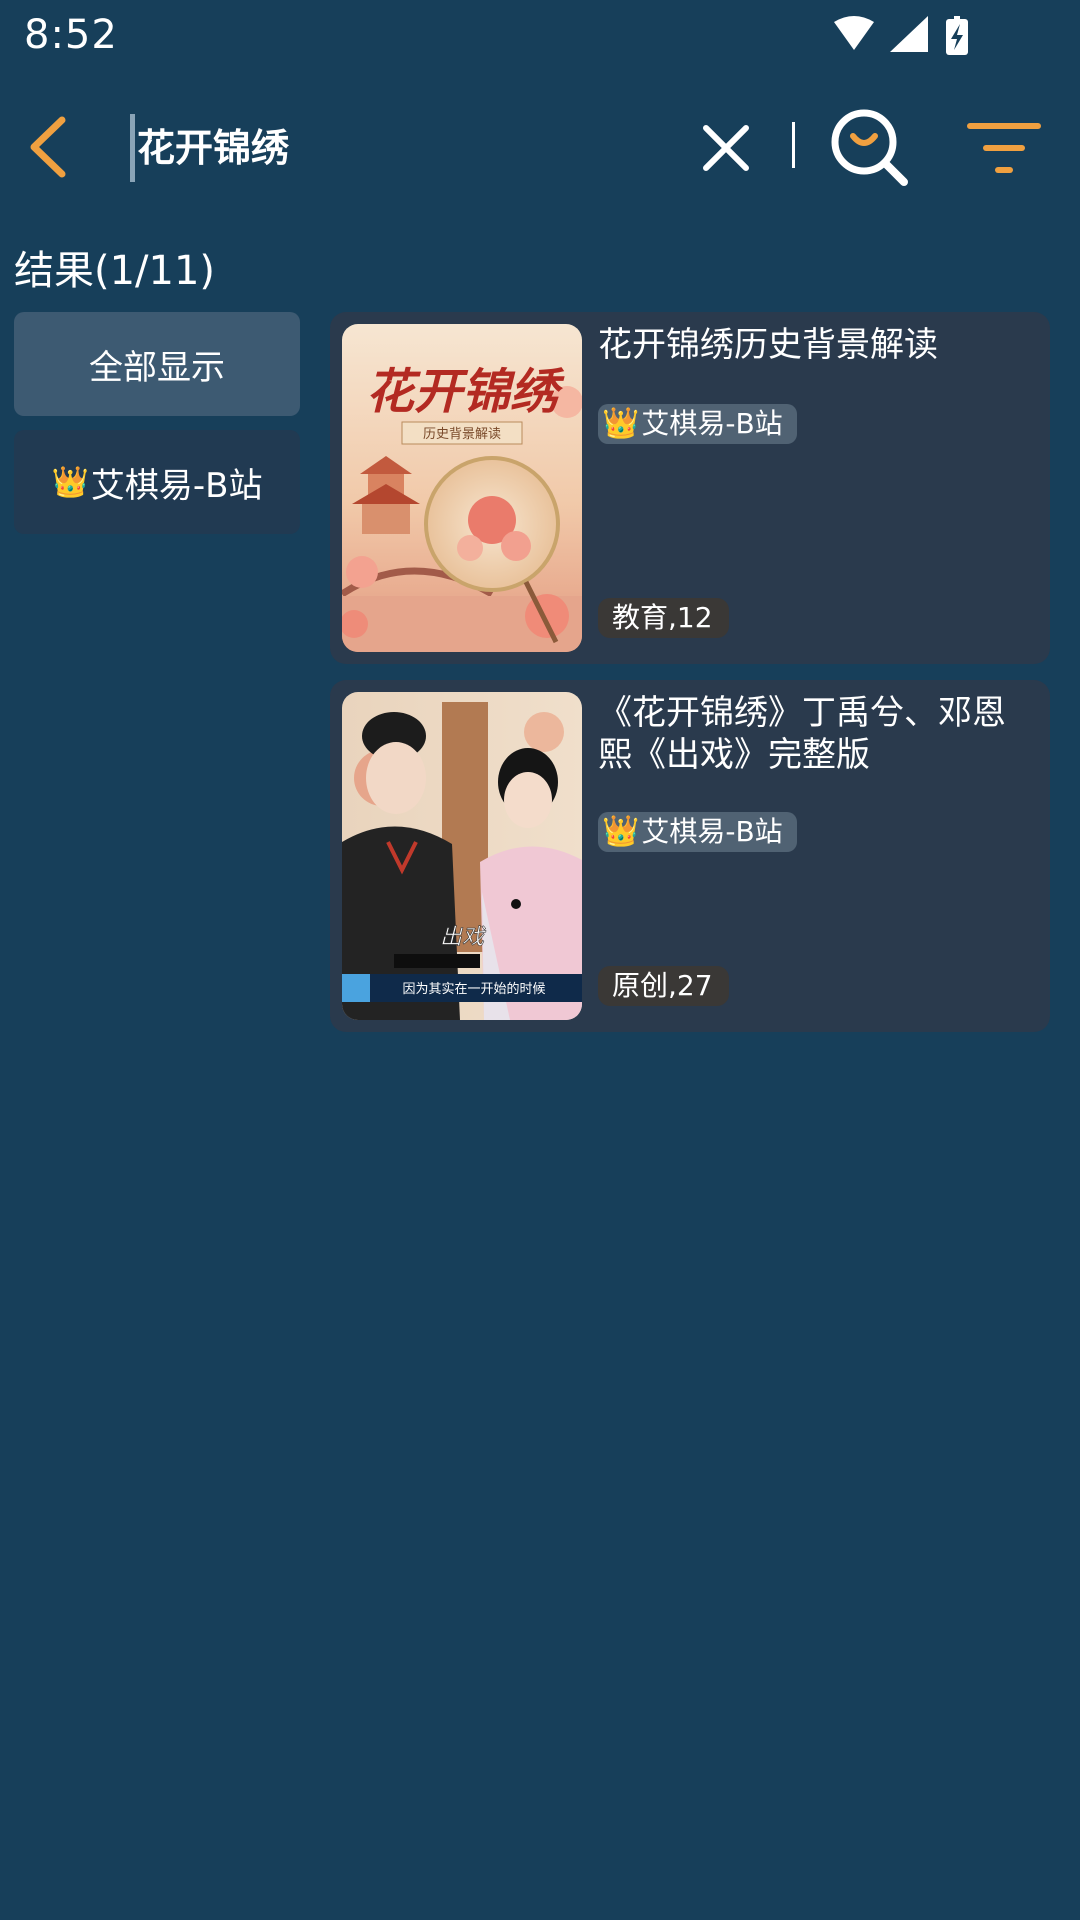  Describe the element at coordinates (768, 345) in the screenshot. I see `result-title: 花开锦绣历史背景解读` at that location.